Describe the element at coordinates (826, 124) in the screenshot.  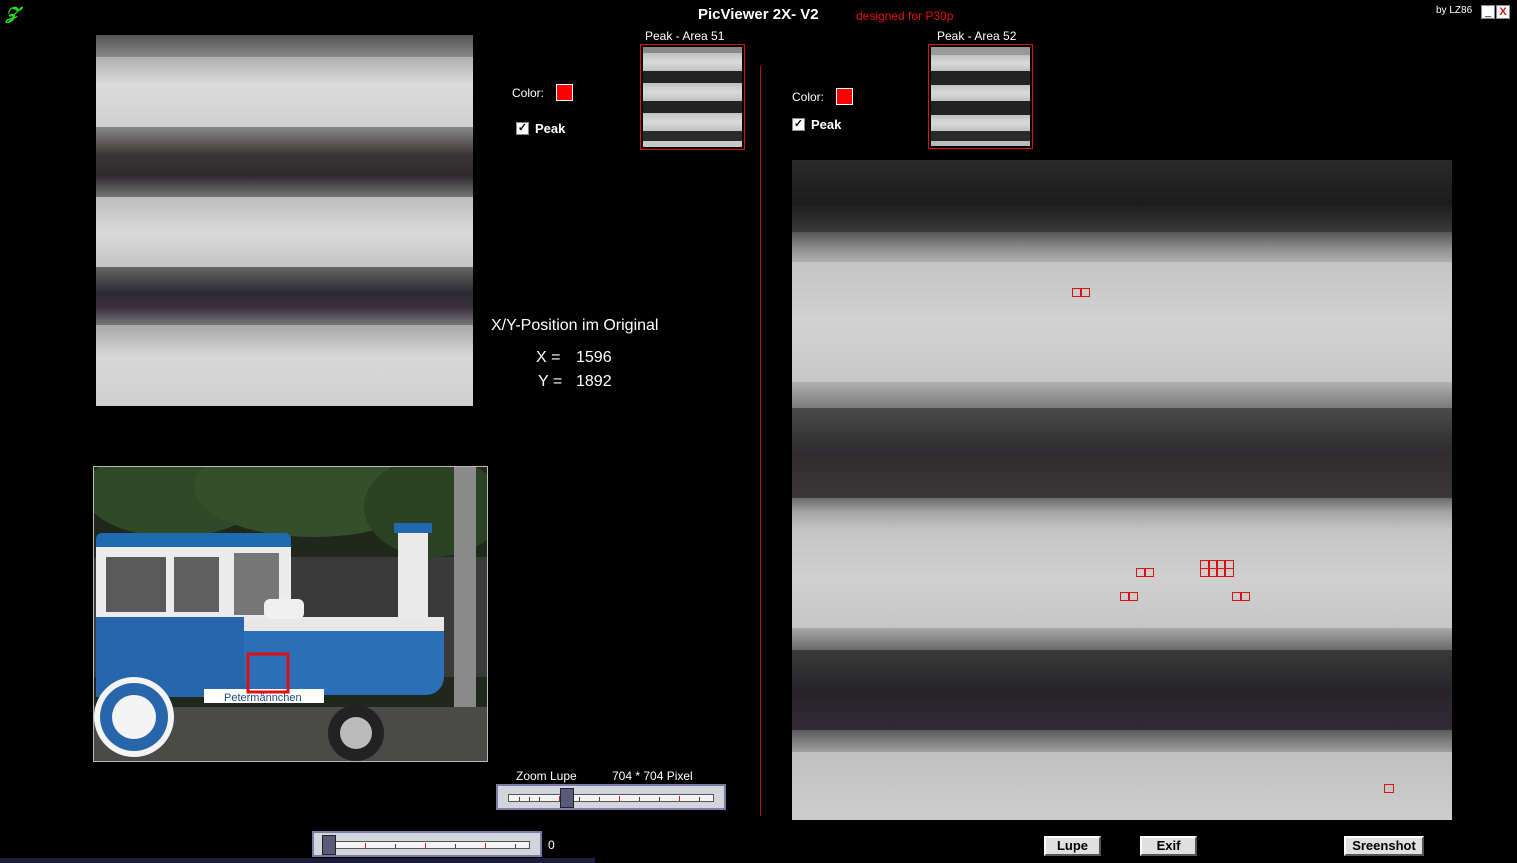
I see `right-peak-label: Peak` at that location.